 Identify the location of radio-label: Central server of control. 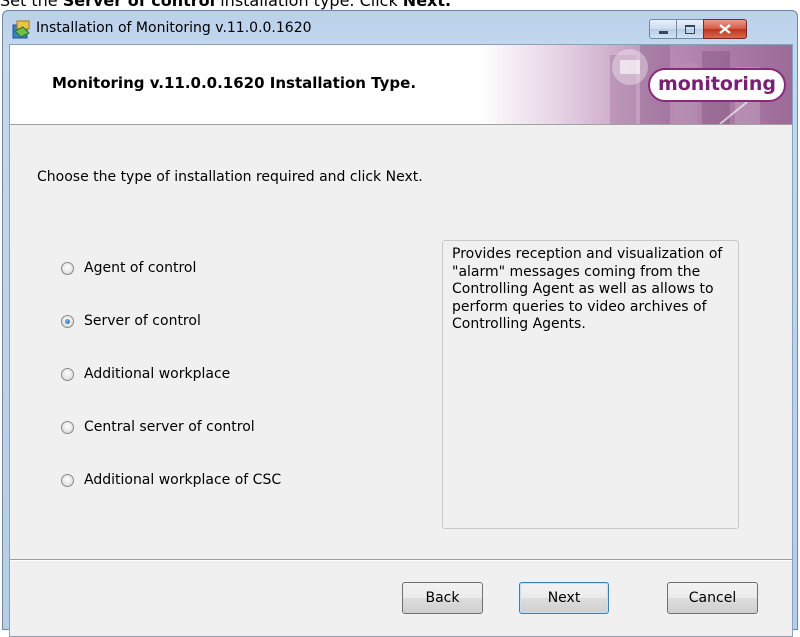
(169, 427).